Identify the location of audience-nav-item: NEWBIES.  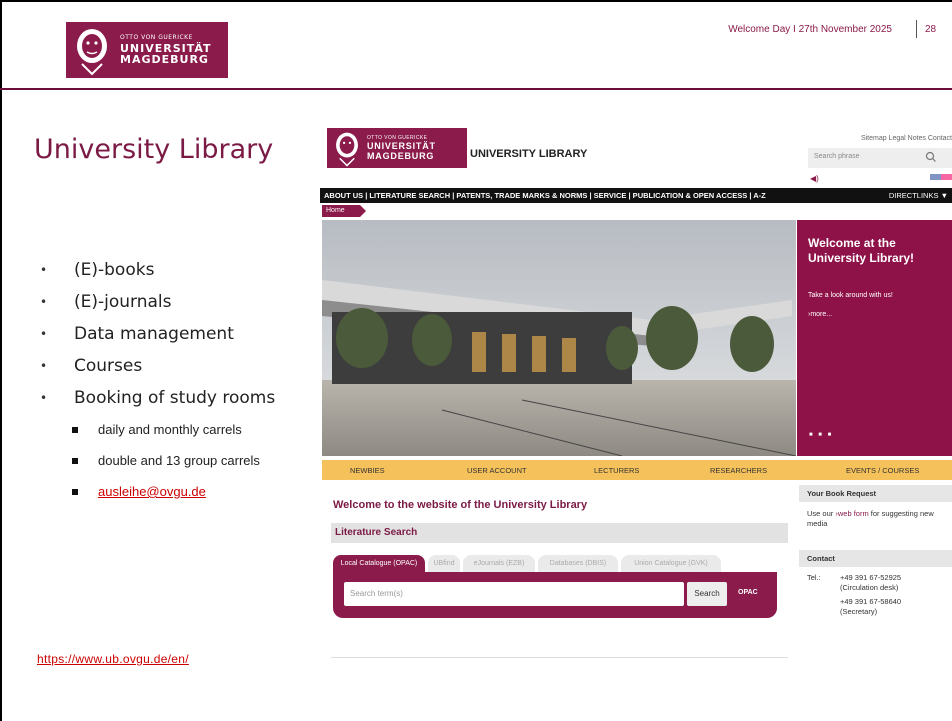
(367, 470).